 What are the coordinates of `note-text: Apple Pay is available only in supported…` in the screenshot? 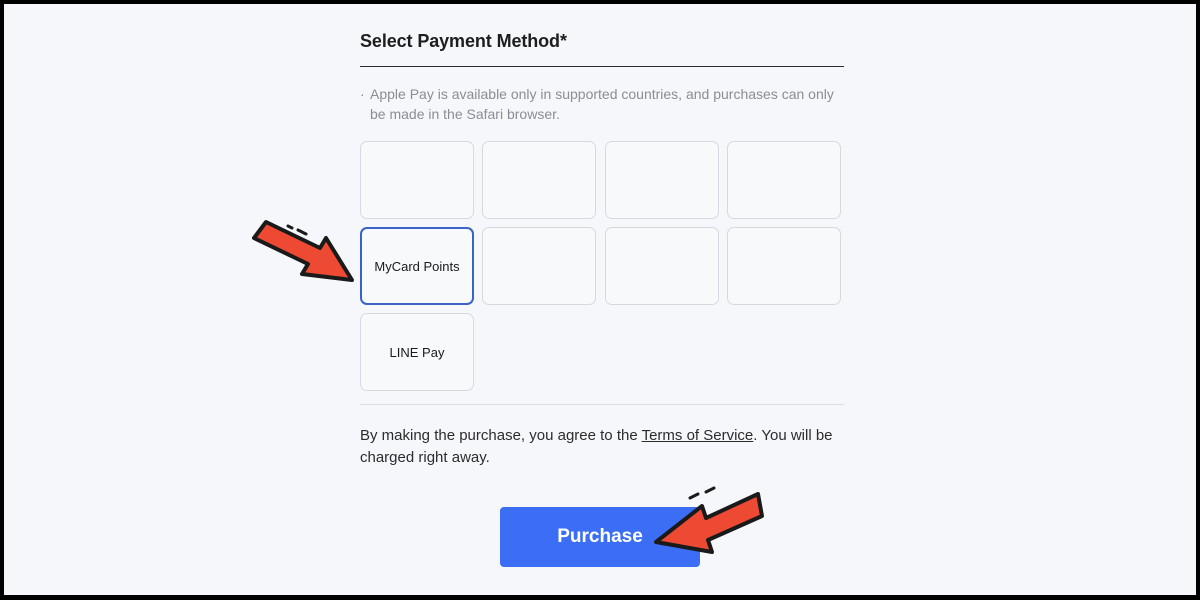 It's located at (602, 104).